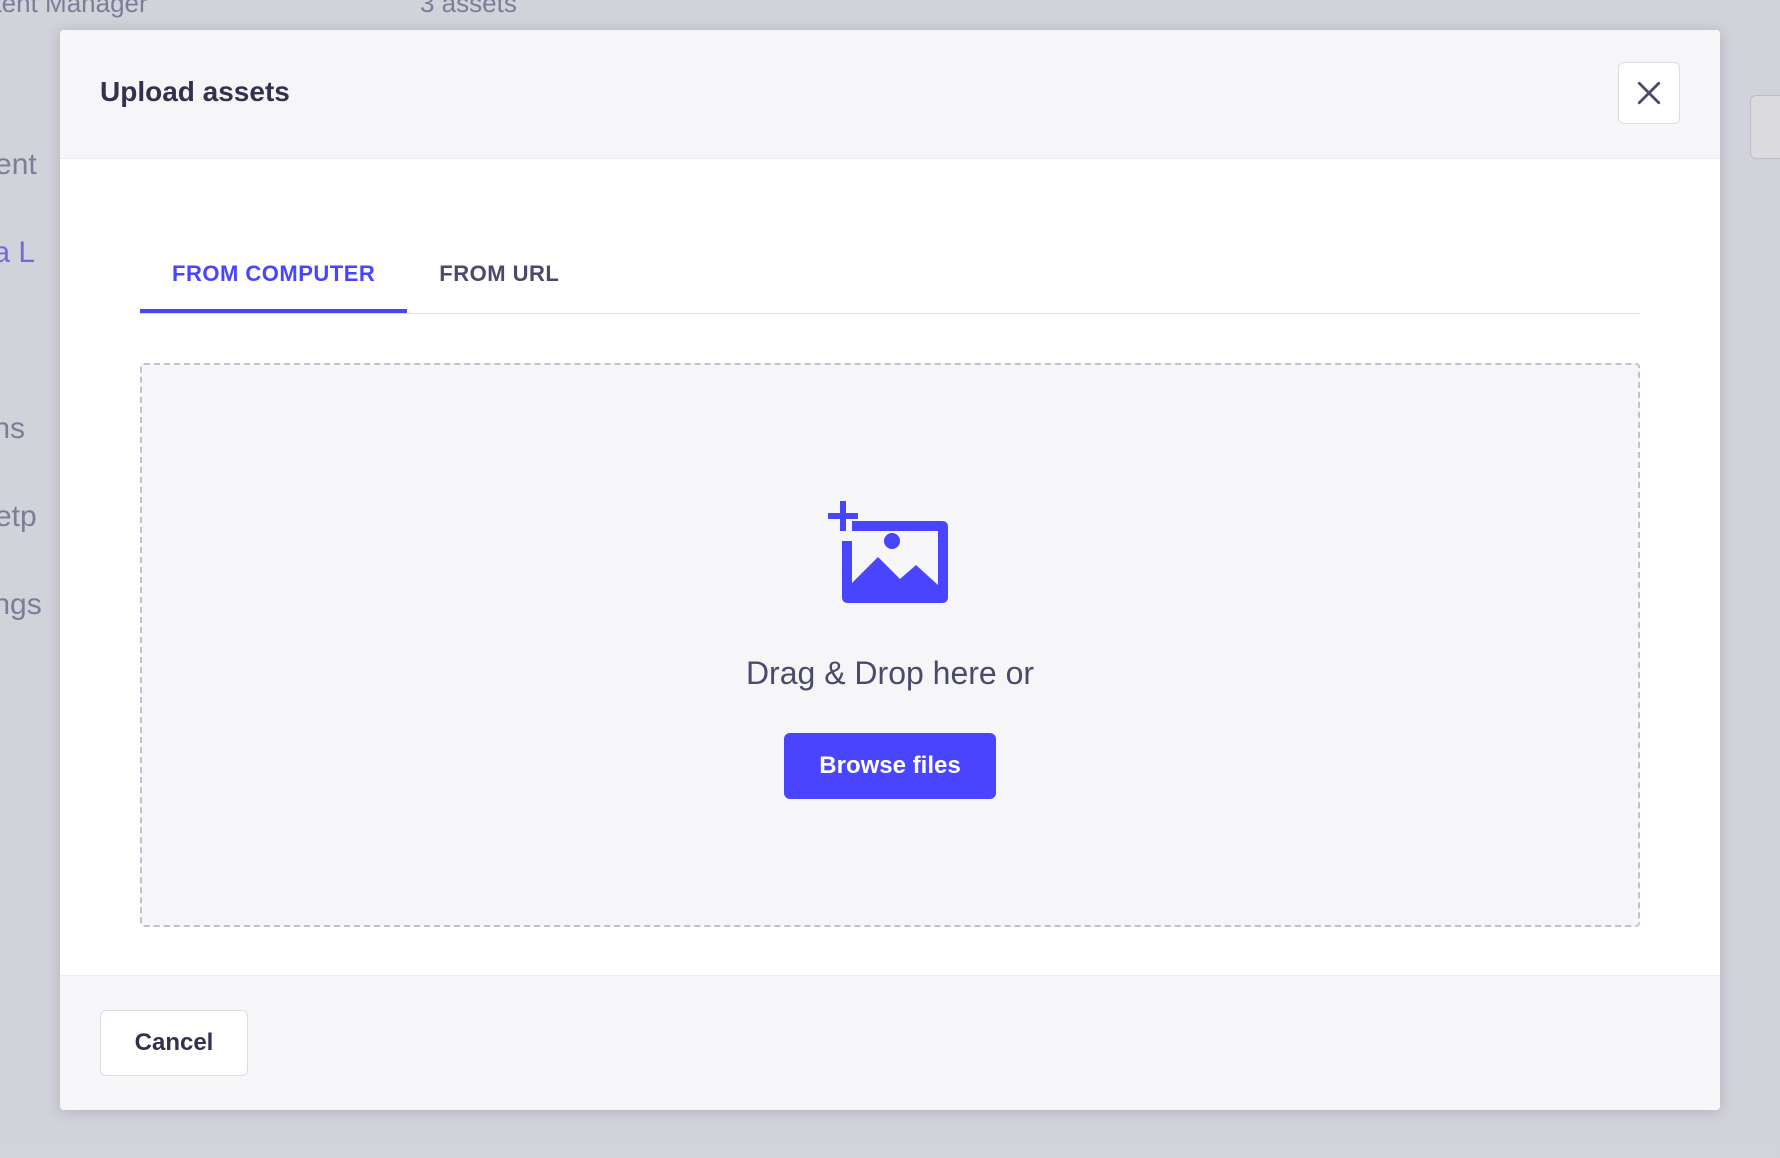 The image size is (1780, 1158). What do you see at coordinates (890, 1042) in the screenshot?
I see `modal-footer: Cancel` at bounding box center [890, 1042].